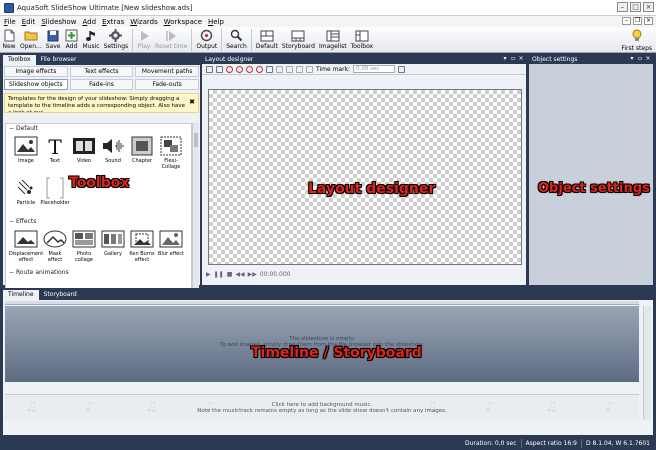 This screenshot has height=450, width=656. I want to click on object-chapter: Chapter, so click(142, 154).